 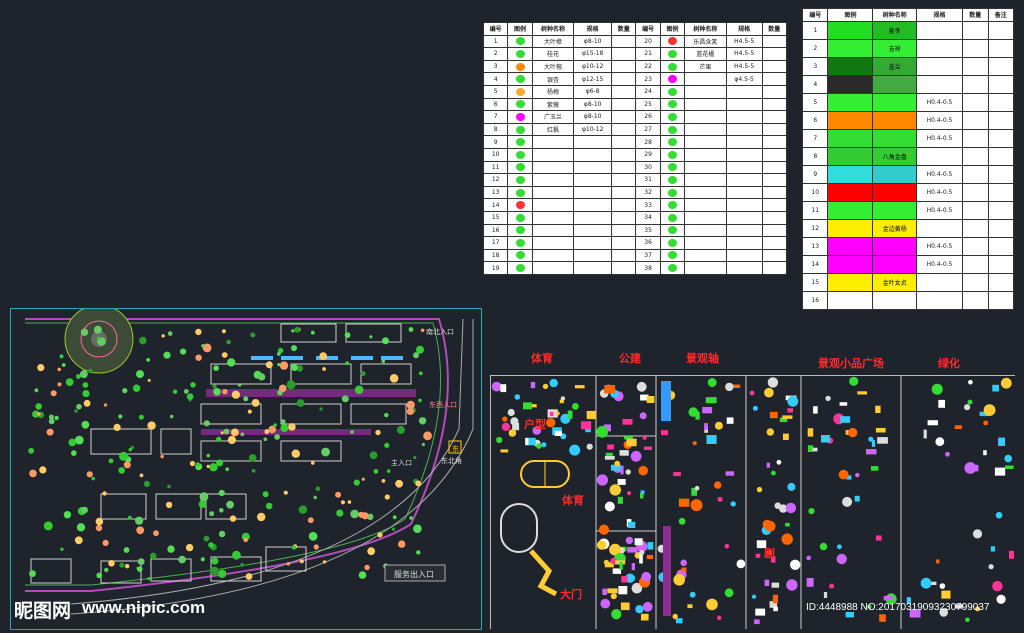 What do you see at coordinates (495, 217) in the screenshot?
I see `table-cell: 15` at bounding box center [495, 217].